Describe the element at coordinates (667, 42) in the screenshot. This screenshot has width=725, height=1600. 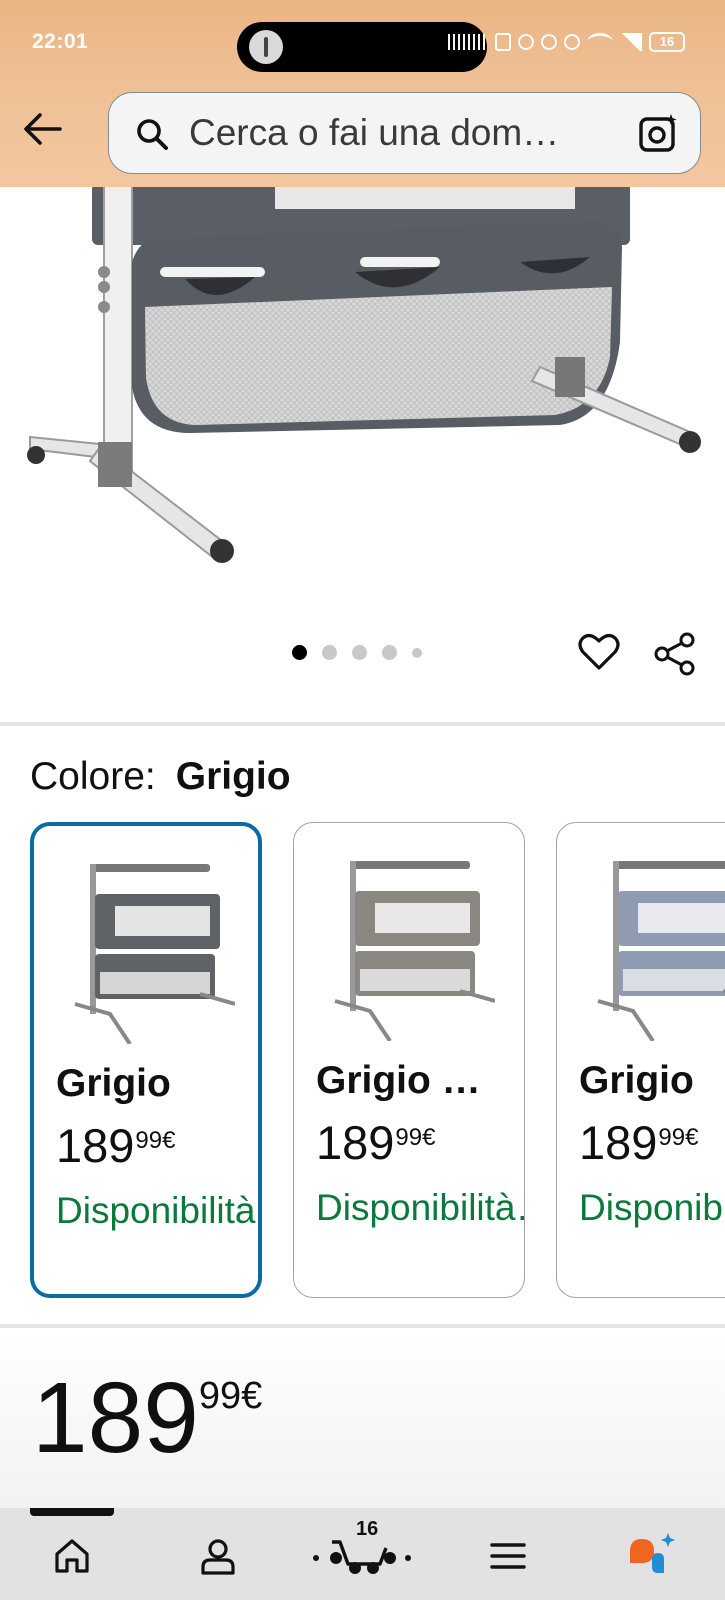
I see `battery-icon: 16` at that location.